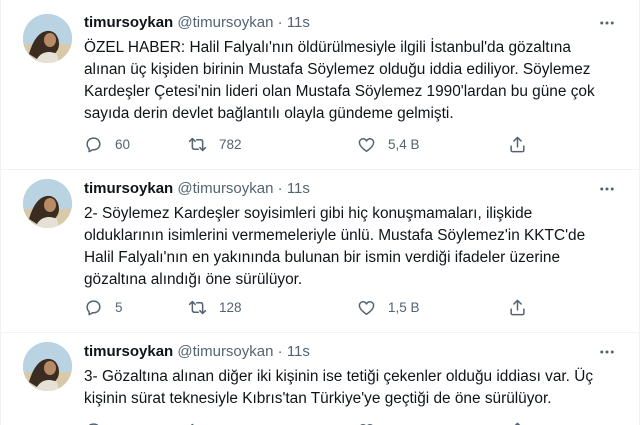  What do you see at coordinates (314, 307) in the screenshot?
I see `tweet-actions: 5 128 1,5 B` at bounding box center [314, 307].